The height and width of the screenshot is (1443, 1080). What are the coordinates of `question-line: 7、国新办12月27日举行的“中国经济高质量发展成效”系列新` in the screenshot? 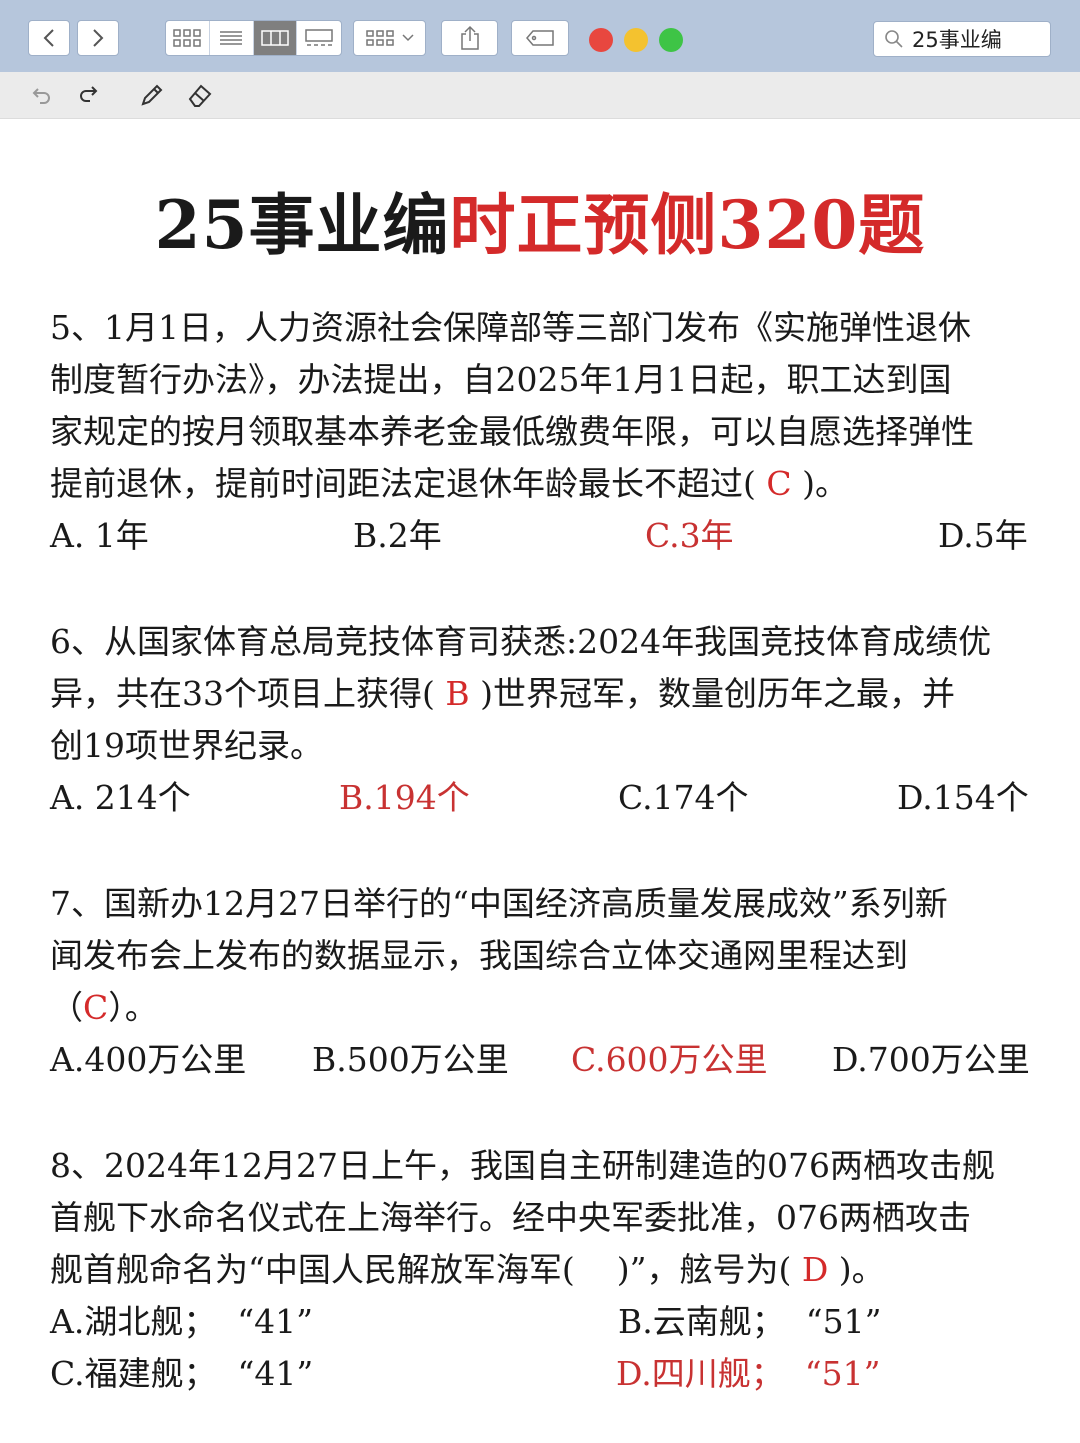 It's located at (499, 903).